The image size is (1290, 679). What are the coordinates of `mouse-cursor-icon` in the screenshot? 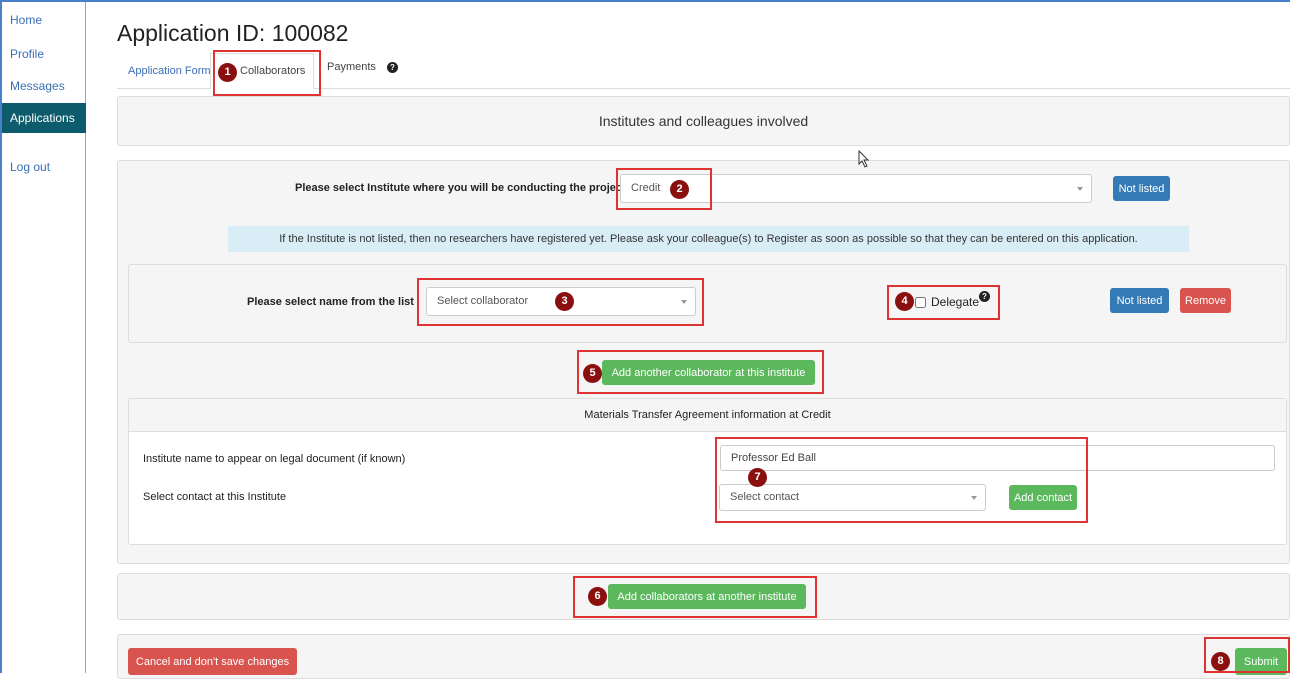 It's located at (864, 159).